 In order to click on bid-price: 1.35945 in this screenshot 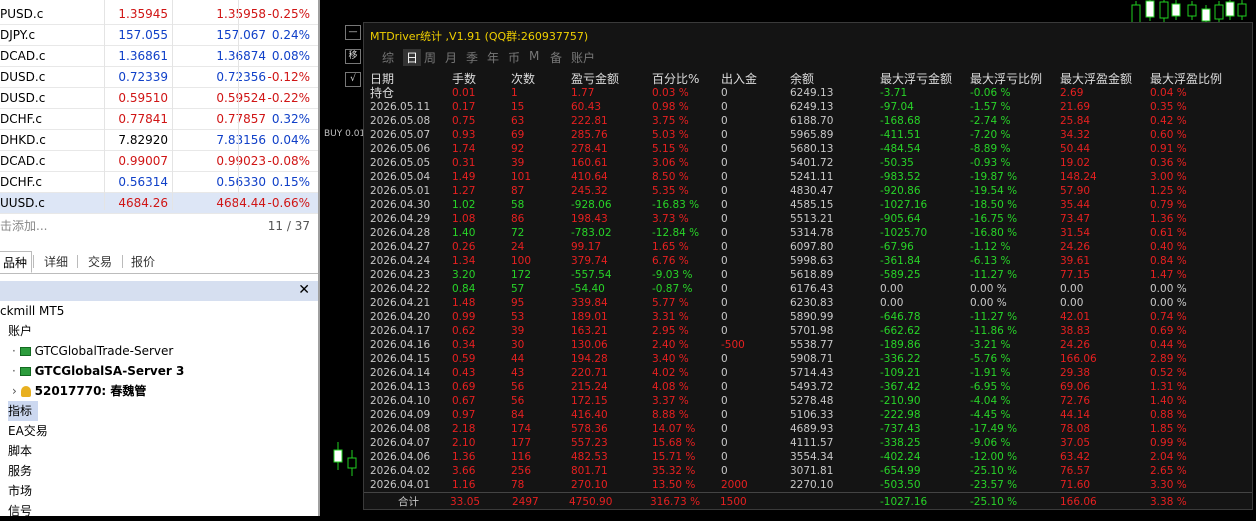, I will do `click(143, 14)`.